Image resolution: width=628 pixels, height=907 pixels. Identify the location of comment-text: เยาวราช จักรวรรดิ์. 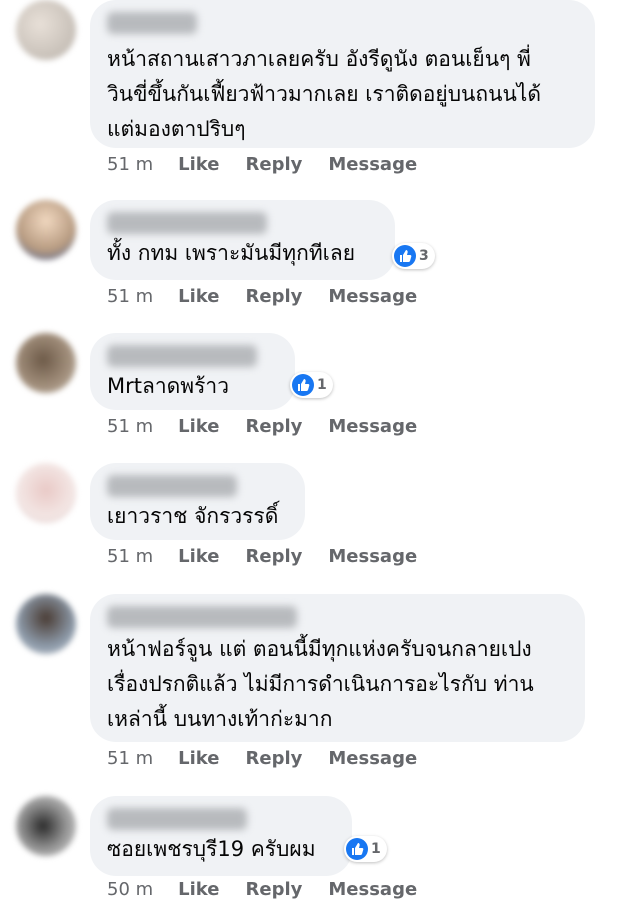
(193, 516).